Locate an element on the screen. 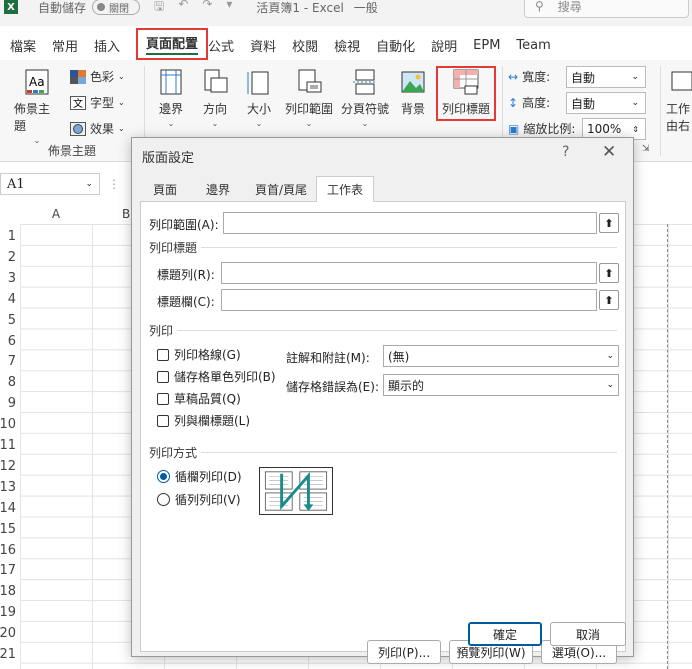 Image resolution: width=692 pixels, height=669 pixels. tab-insert: 插入 is located at coordinates (107, 45).